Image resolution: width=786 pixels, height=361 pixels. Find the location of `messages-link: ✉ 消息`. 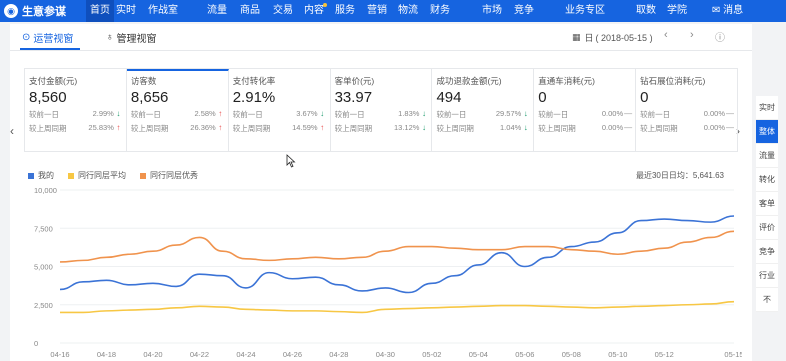

messages-link: ✉ 消息 is located at coordinates (727, 11).